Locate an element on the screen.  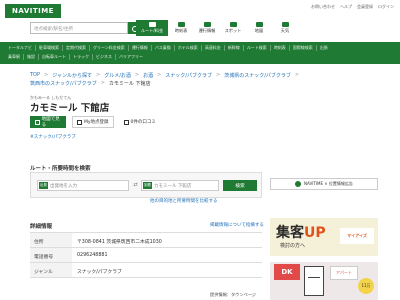
ad1-headline-a: 集客 is located at coordinates (290, 233).